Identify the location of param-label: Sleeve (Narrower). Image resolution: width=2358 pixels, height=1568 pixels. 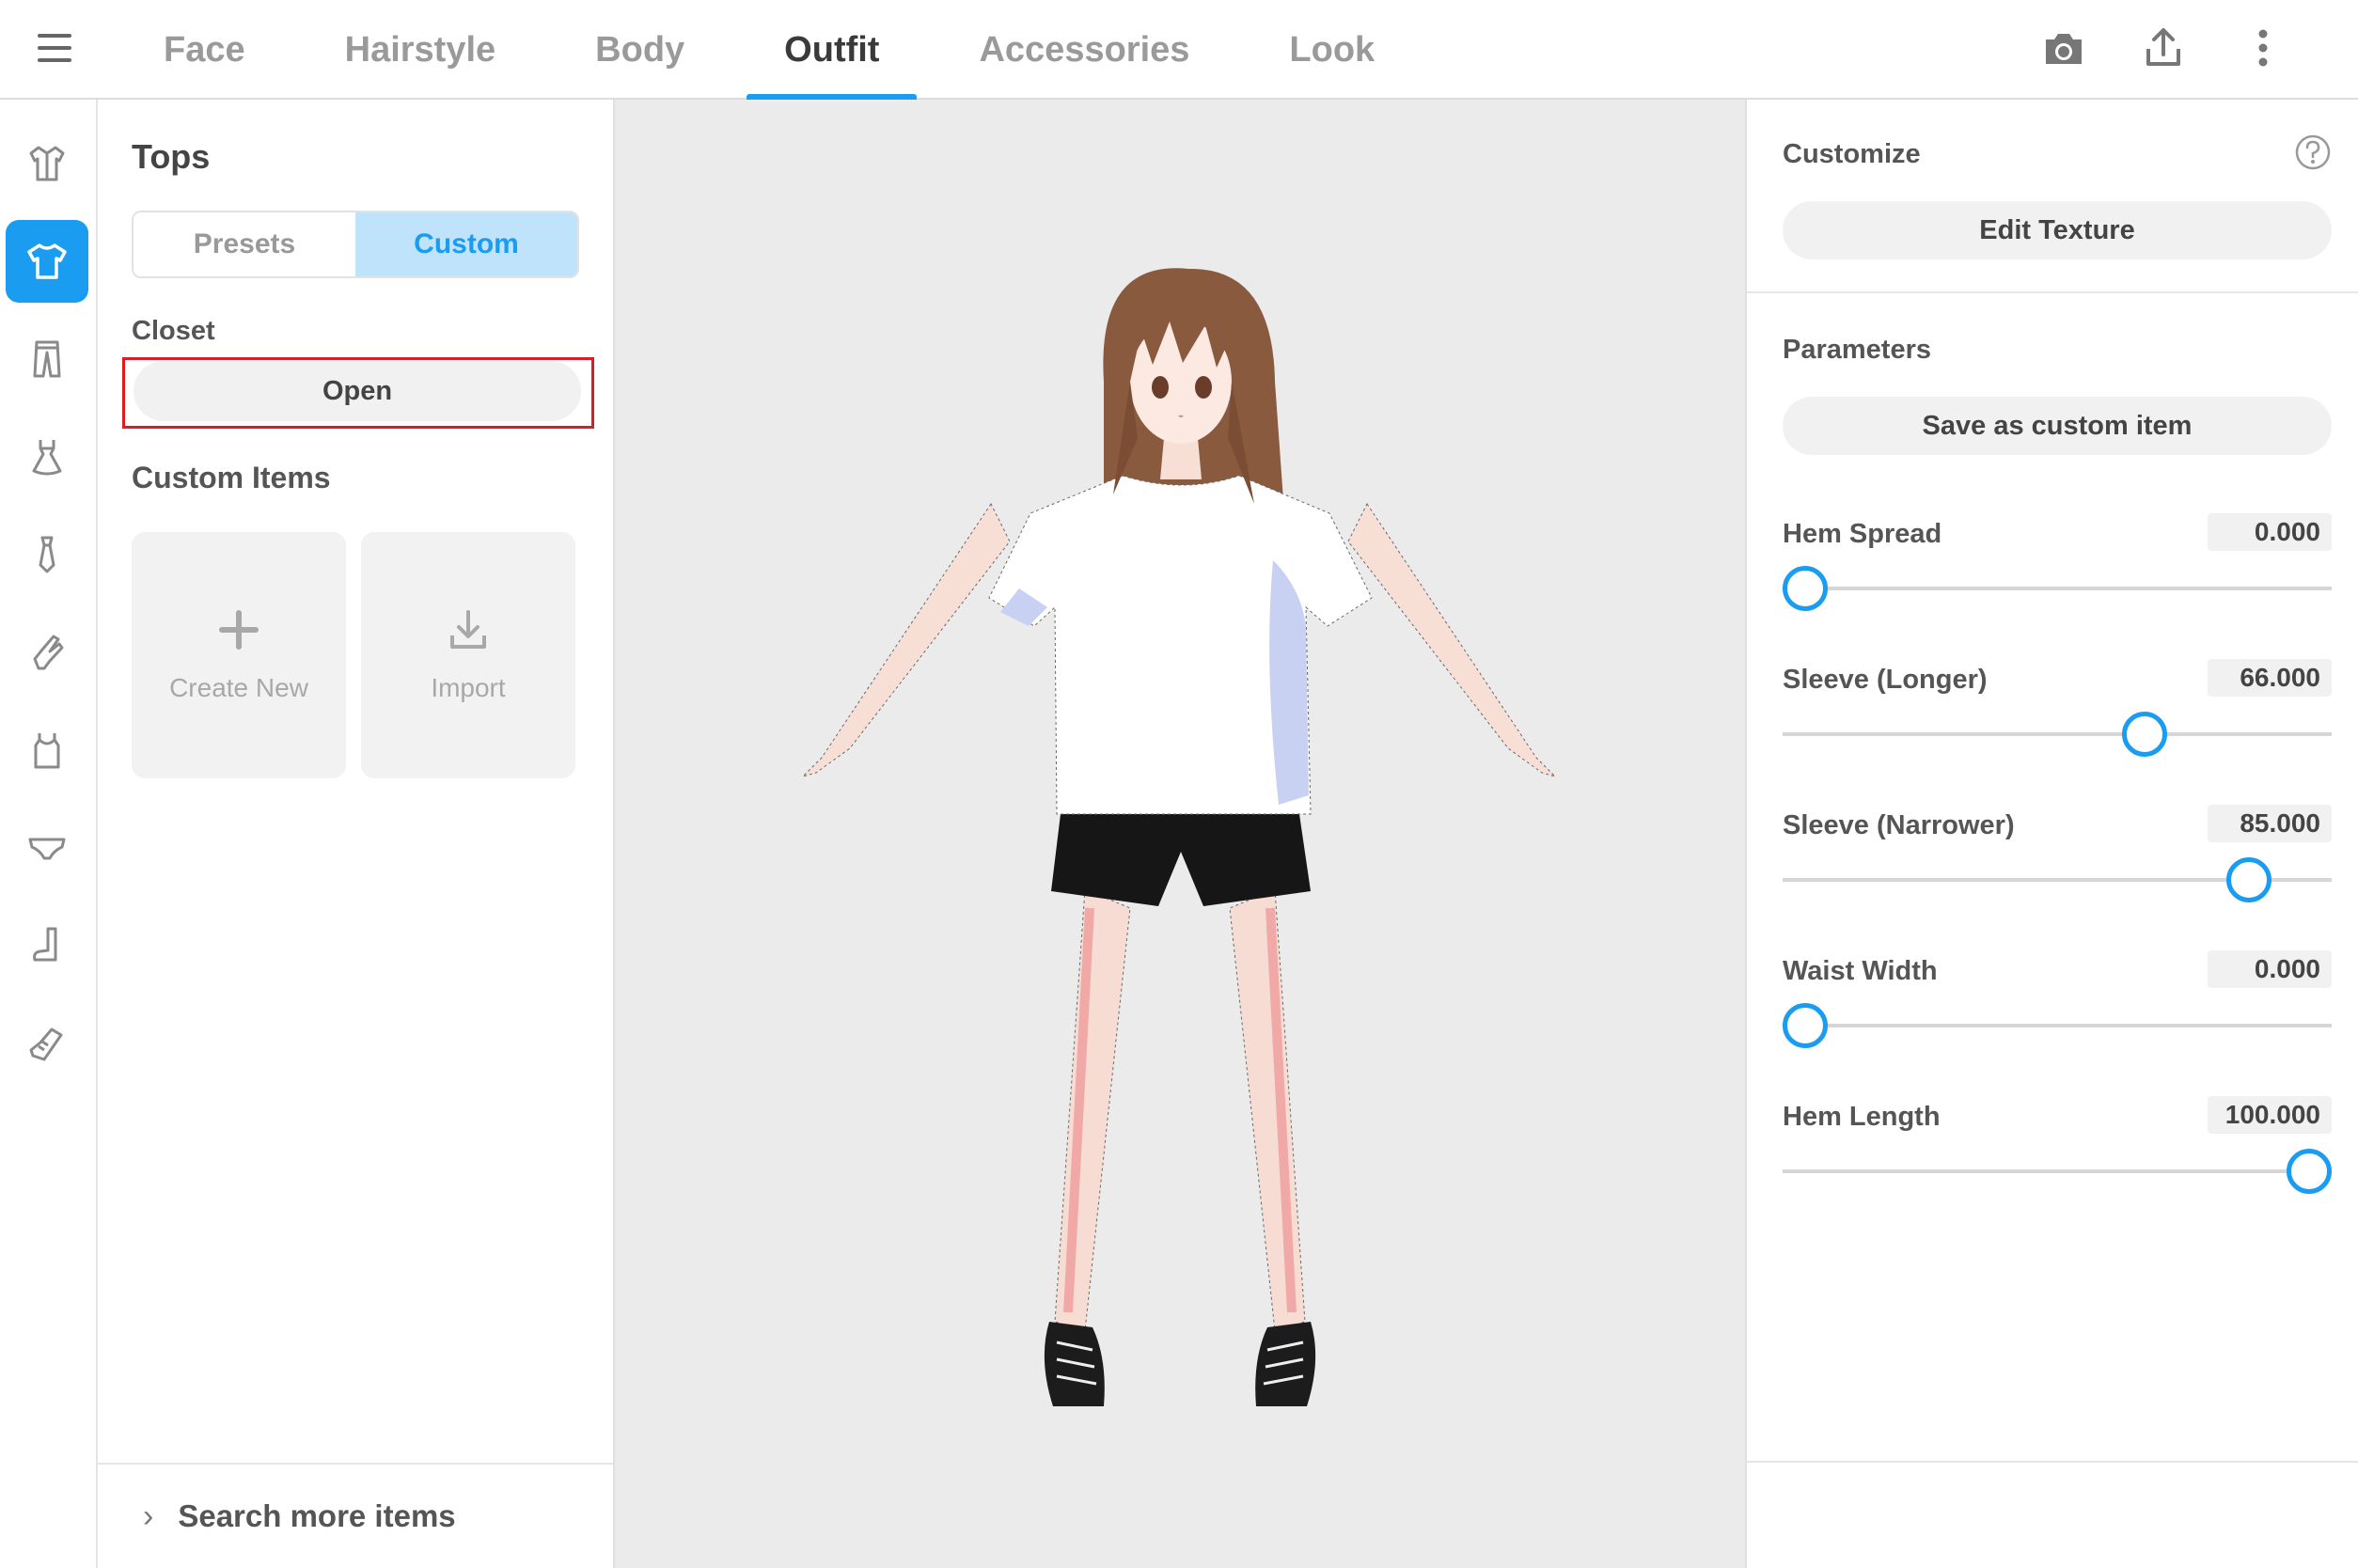
(1899, 825).